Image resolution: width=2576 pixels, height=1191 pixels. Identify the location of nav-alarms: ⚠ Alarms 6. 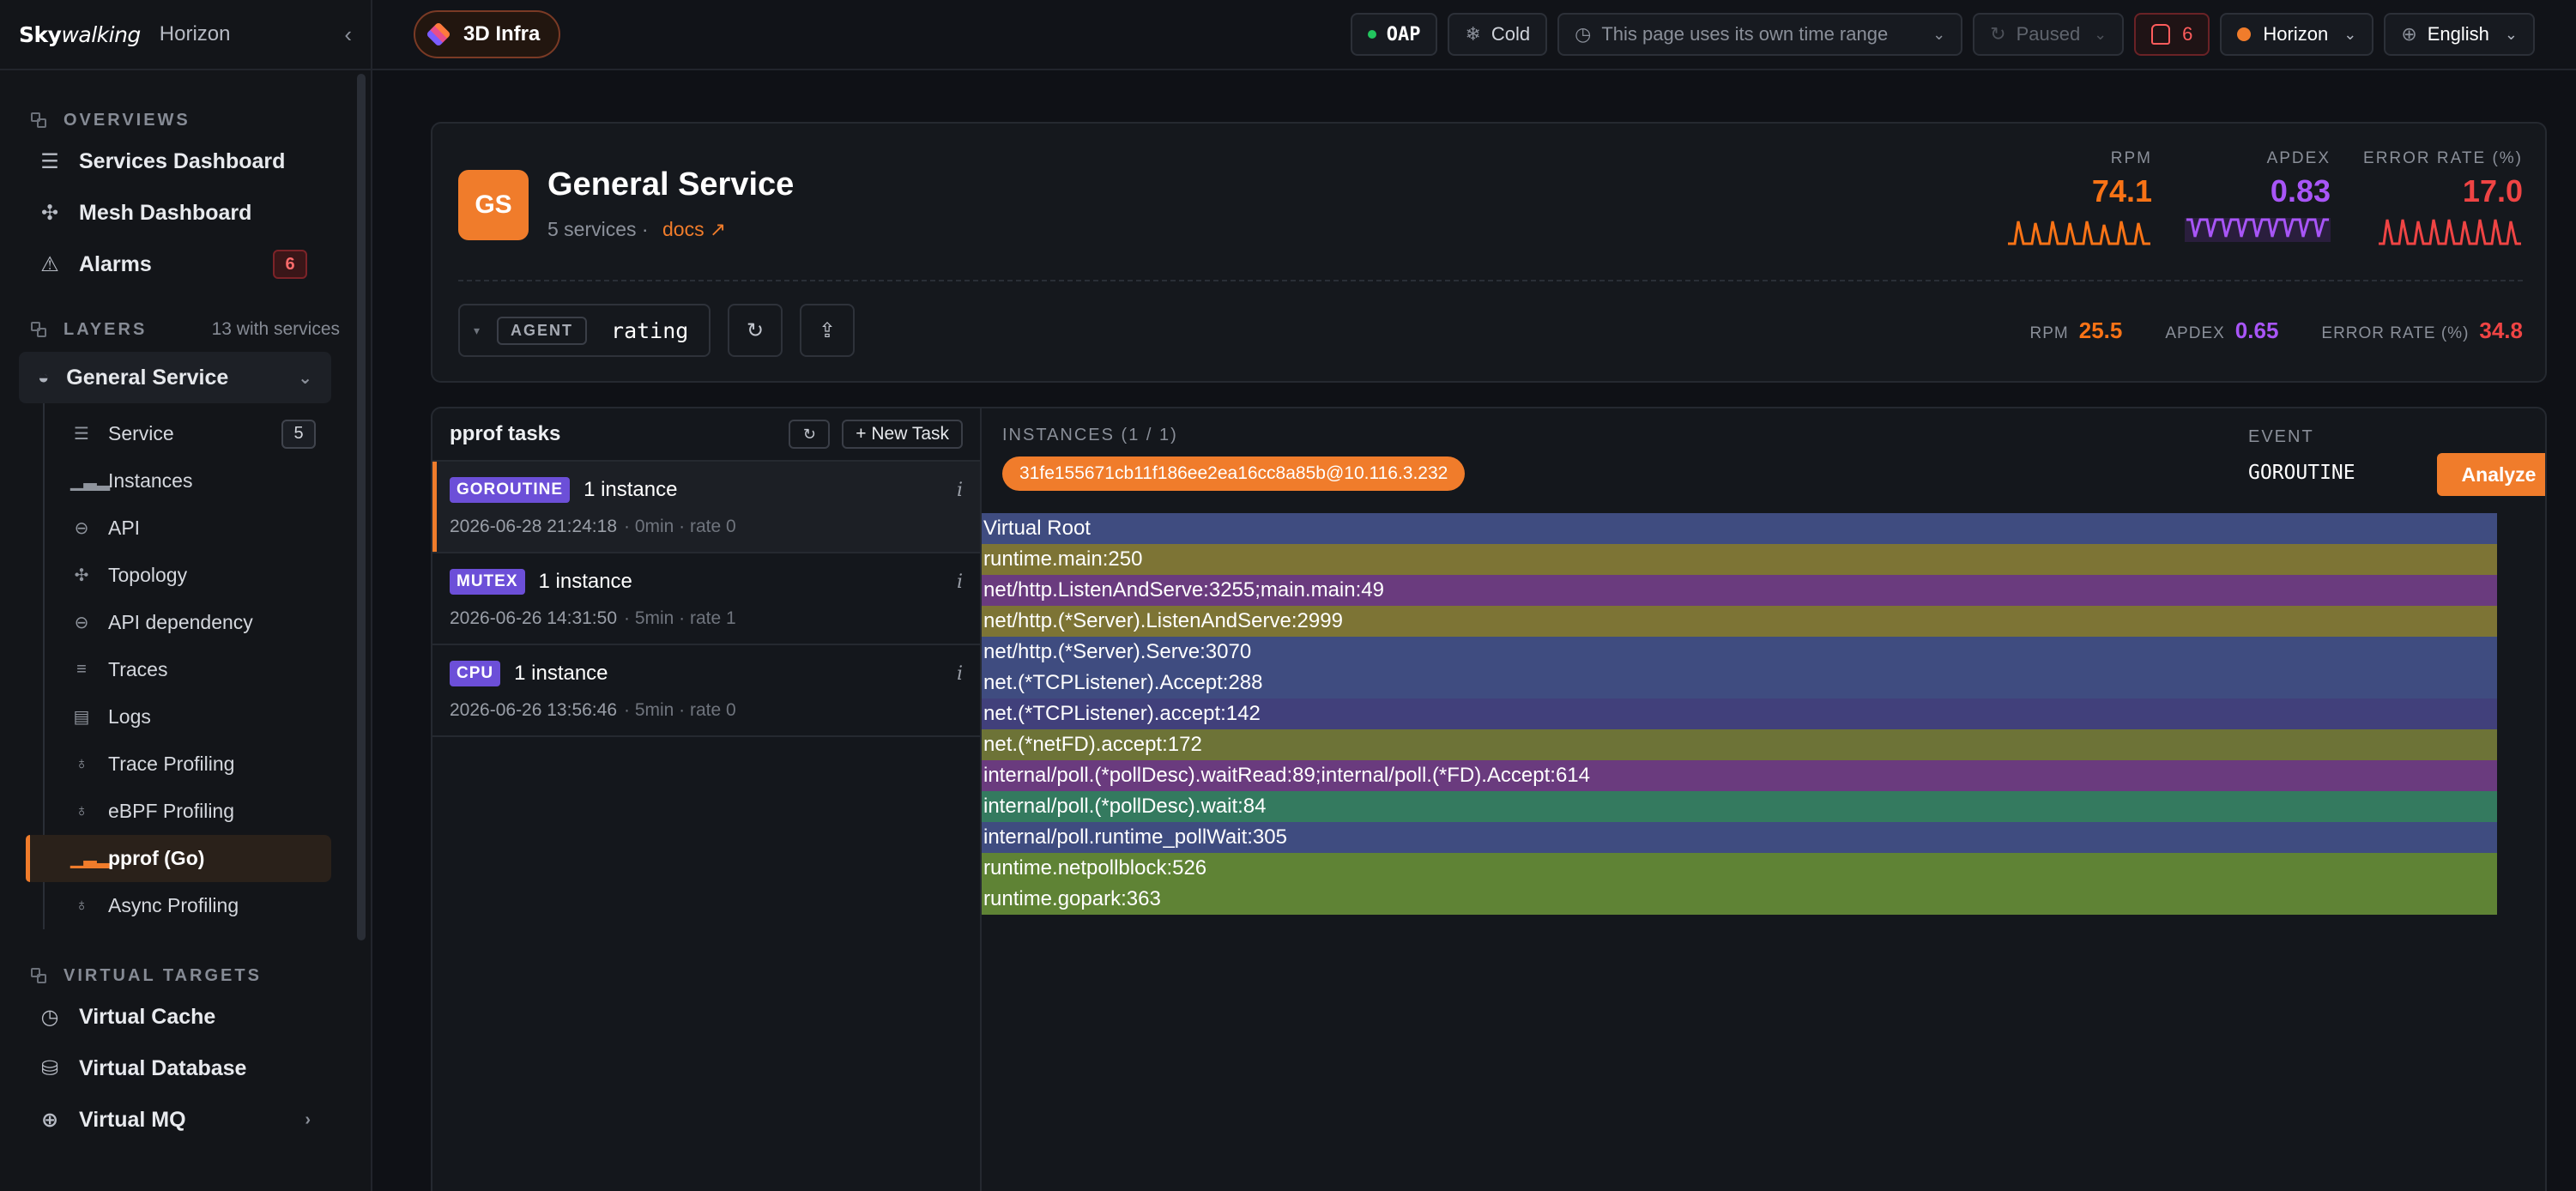
(185, 264).